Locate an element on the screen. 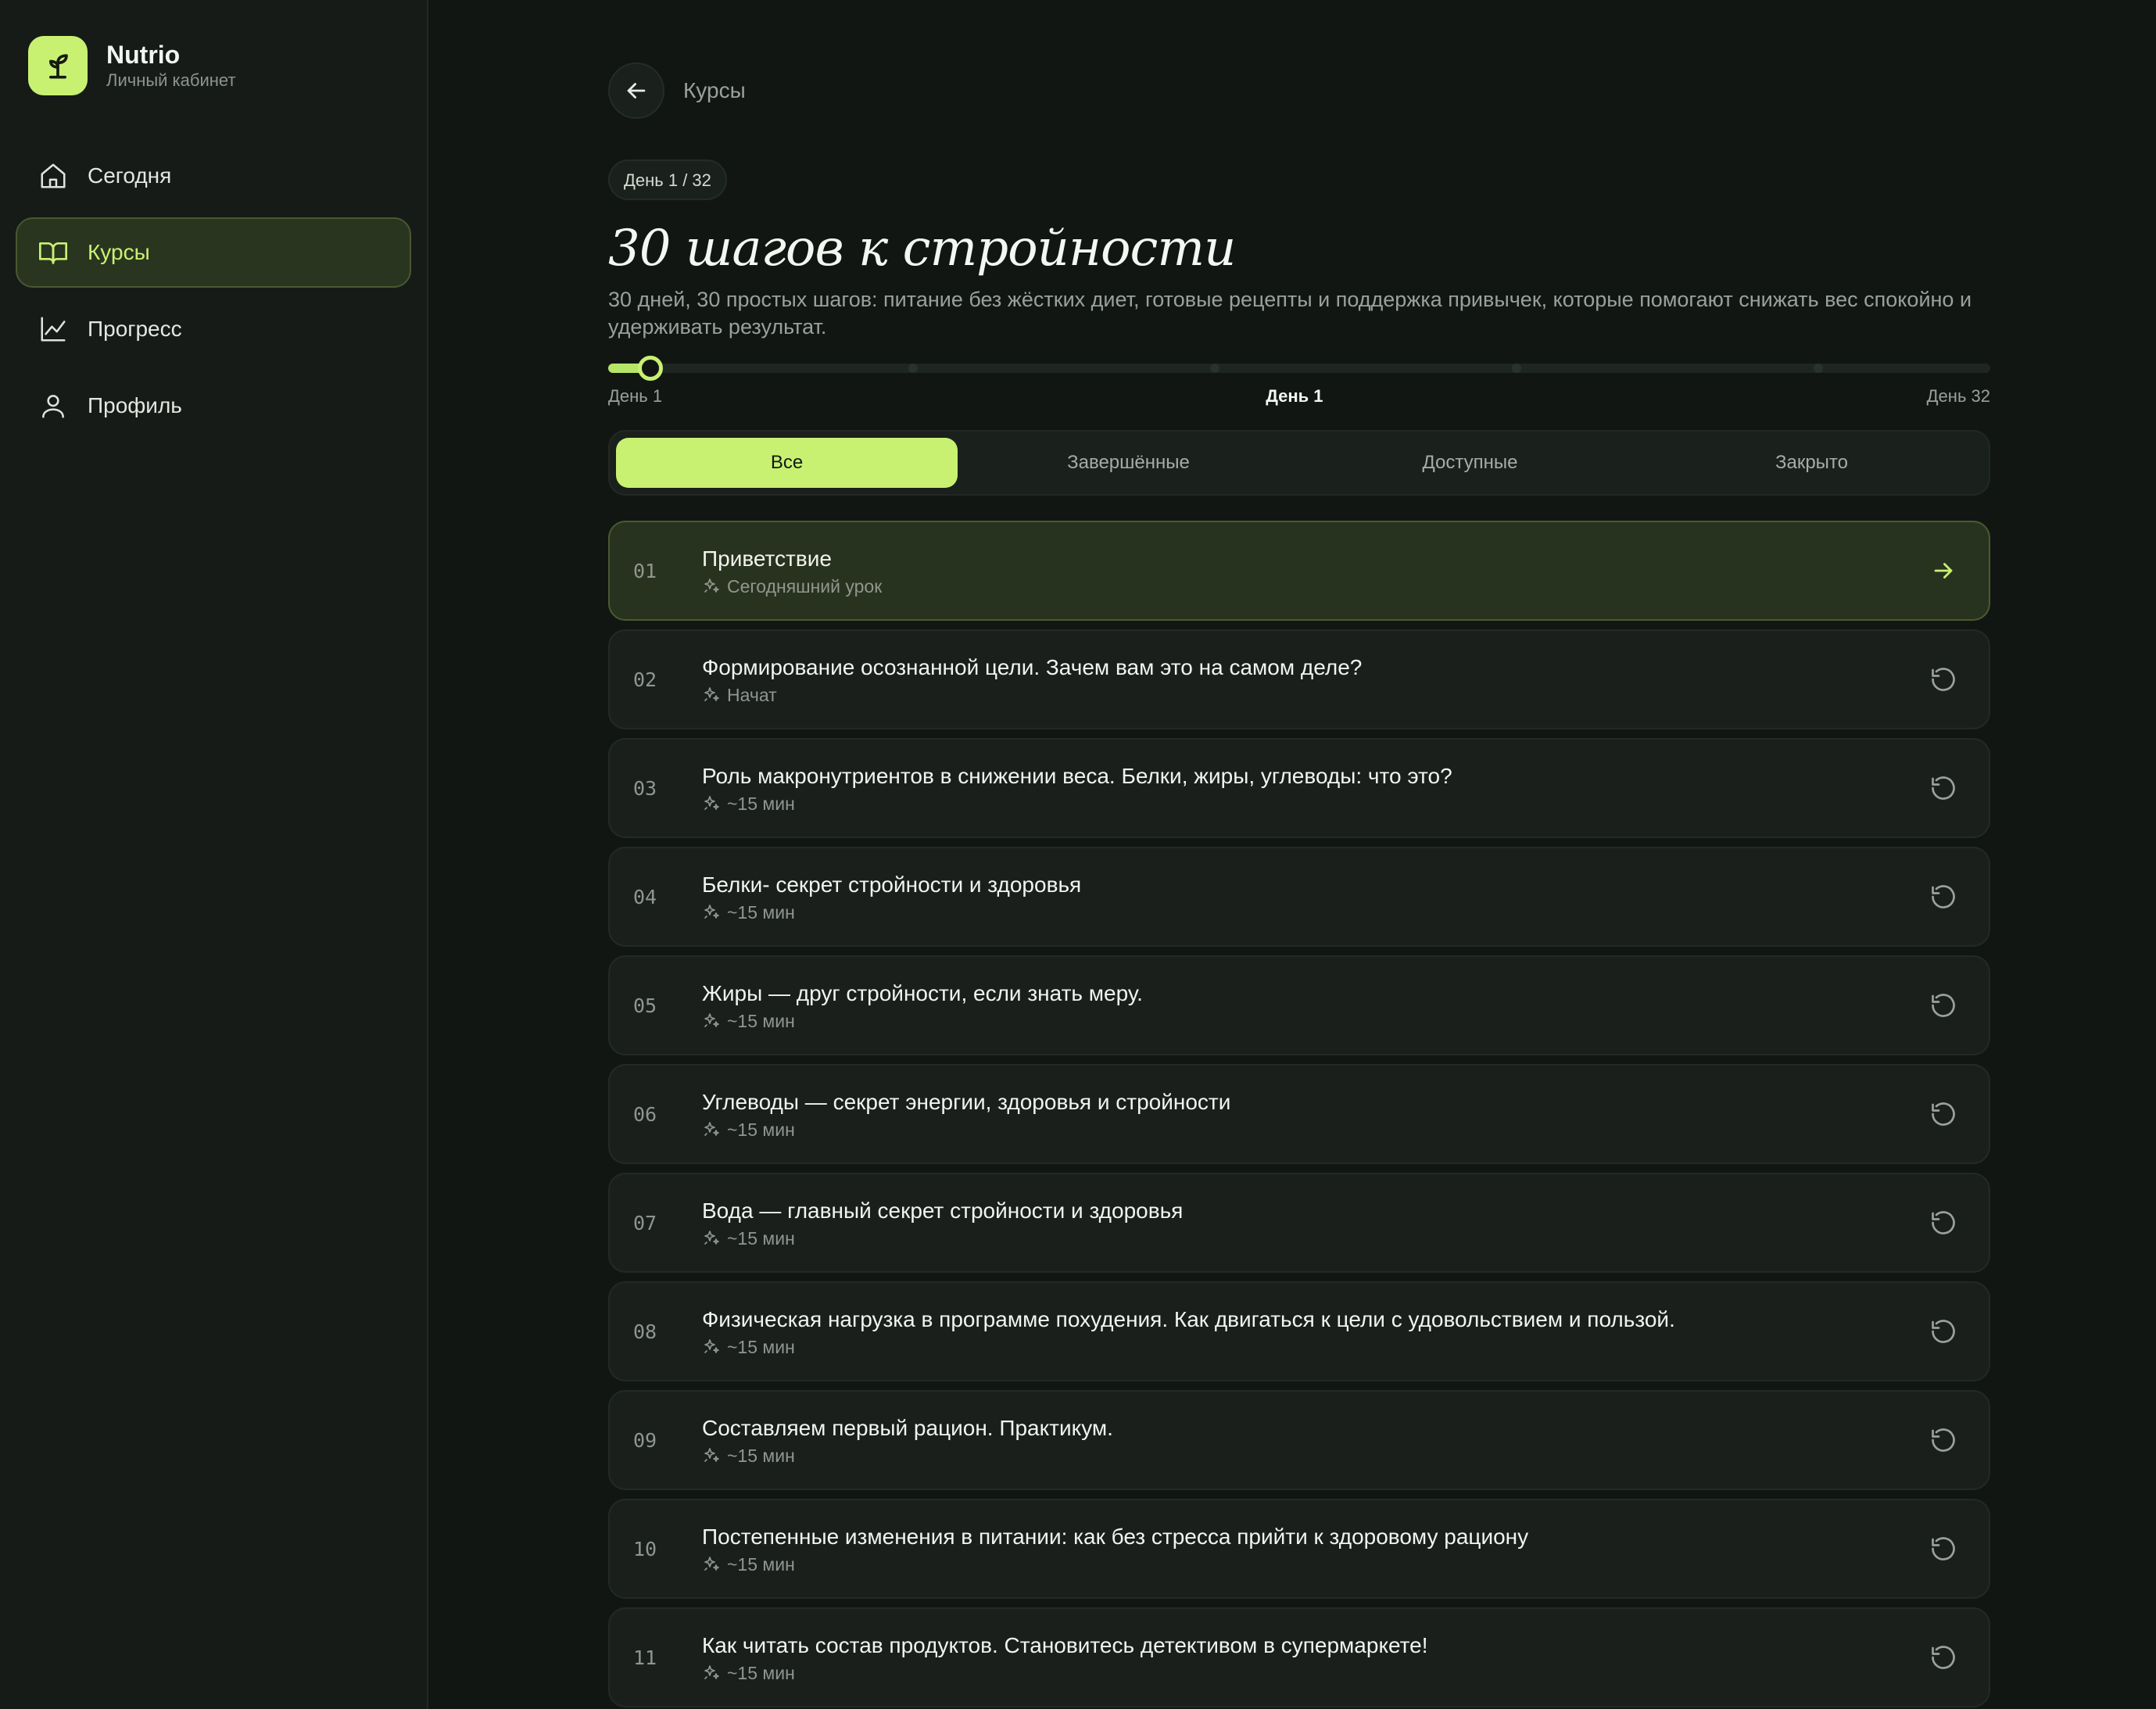 This screenshot has height=1709, width=2156. lesson-meta-text: Сегодняшний урок is located at coordinates (805, 586).